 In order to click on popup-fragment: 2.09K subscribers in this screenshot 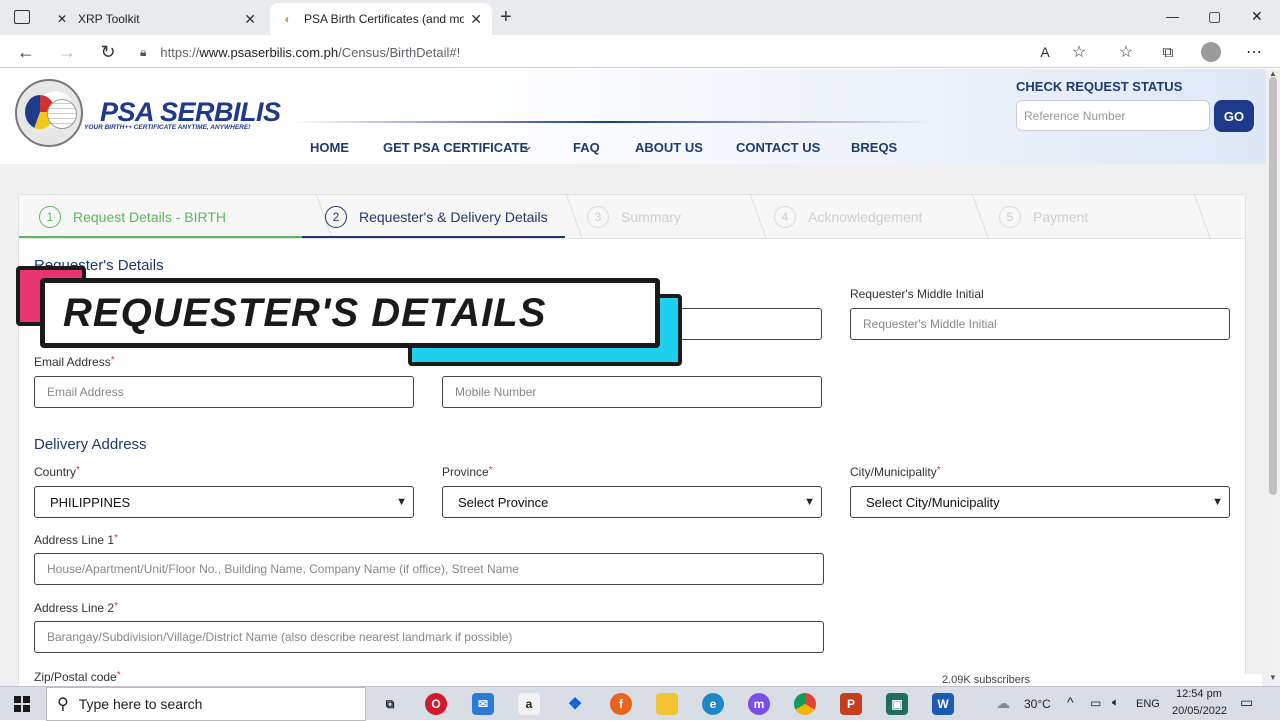, I will do `click(1062, 680)`.